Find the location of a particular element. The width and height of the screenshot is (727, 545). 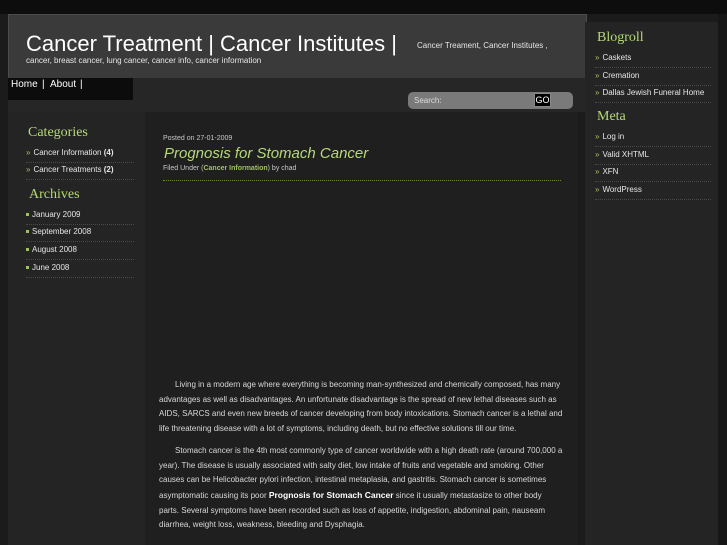

blogroll-item: » Cremation is located at coordinates (617, 75).